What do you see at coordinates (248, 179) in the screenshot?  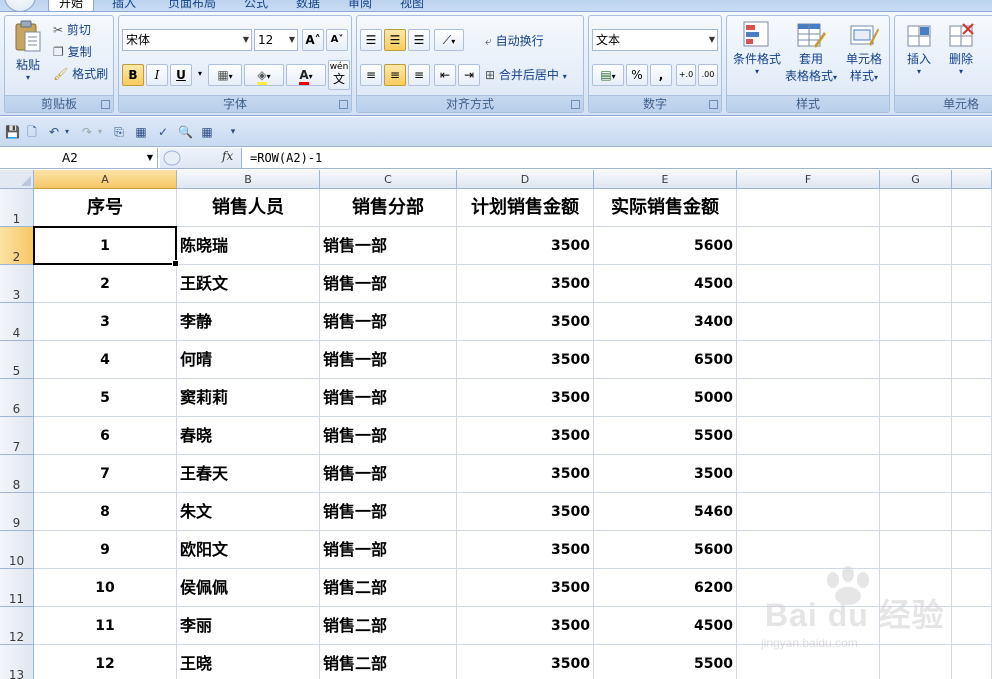 I see `column-header: B` at bounding box center [248, 179].